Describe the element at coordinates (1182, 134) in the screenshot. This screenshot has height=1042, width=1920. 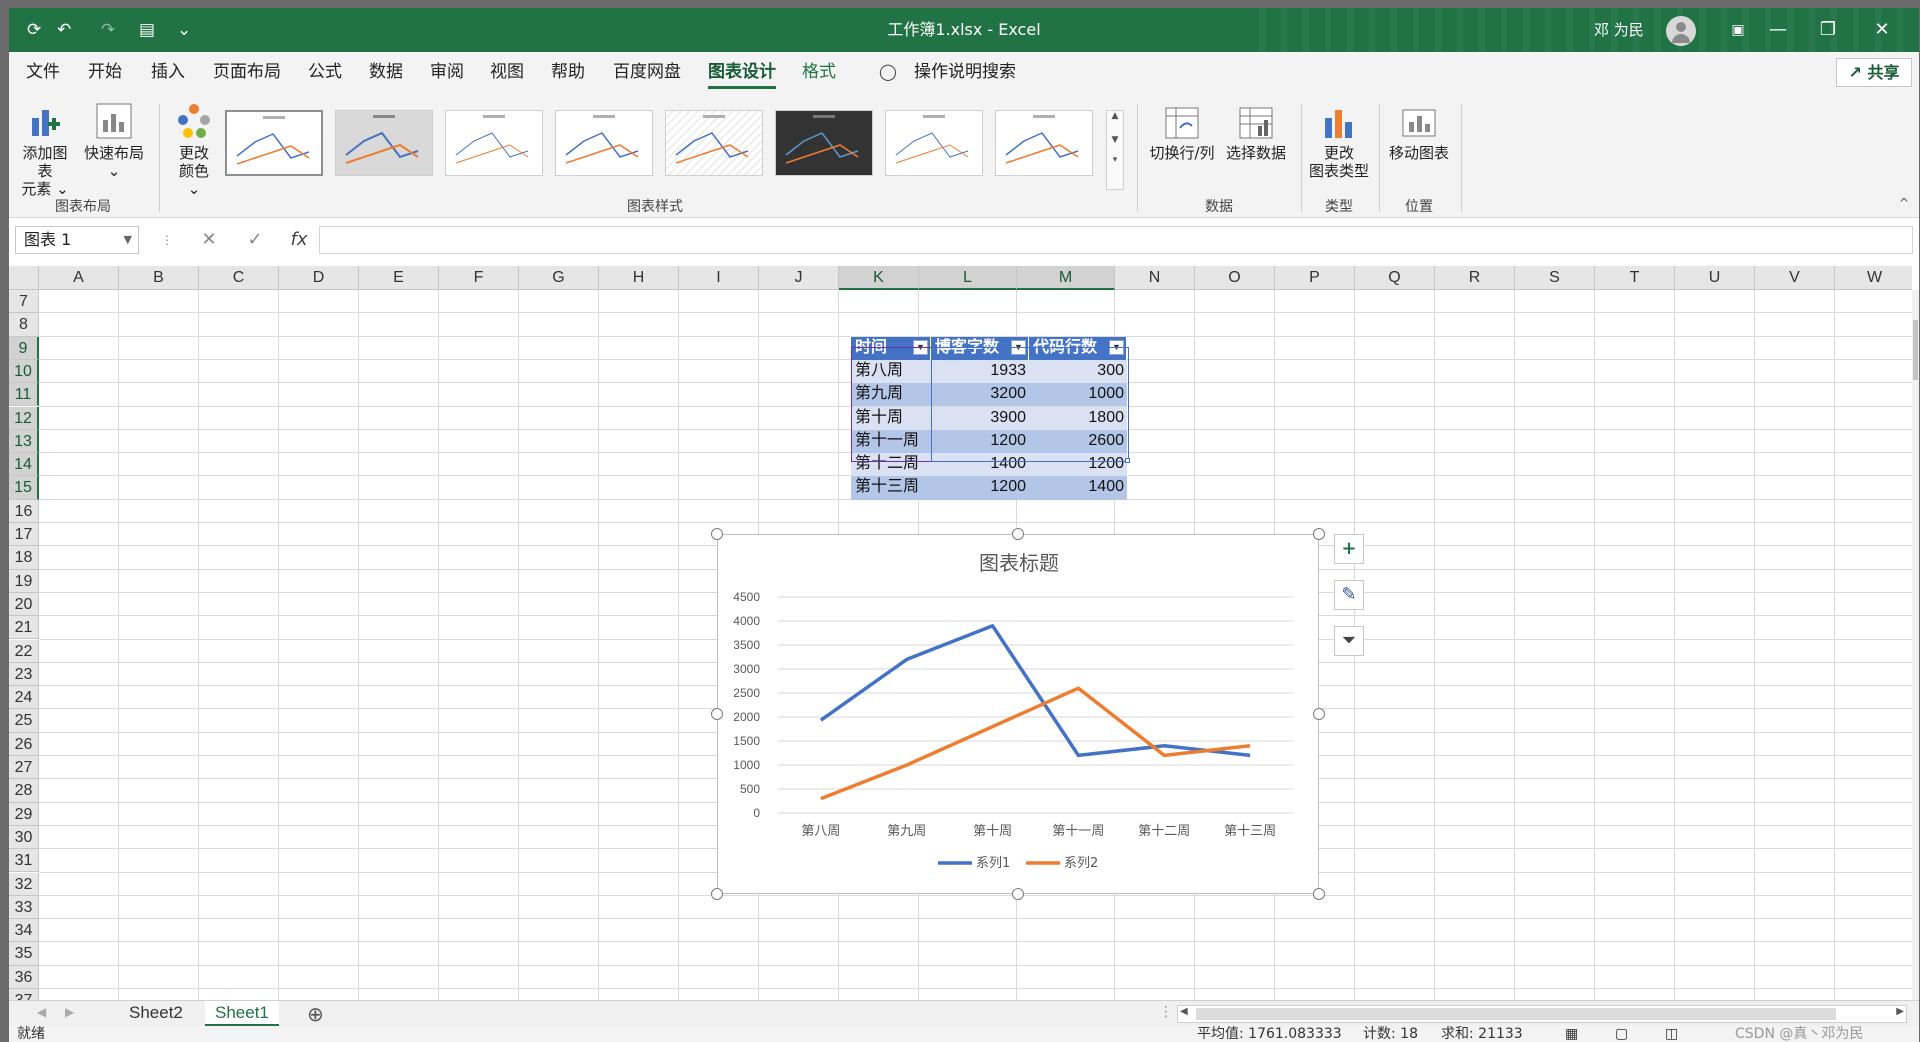
I see `switch-row-column-button: 切换行/列` at that location.